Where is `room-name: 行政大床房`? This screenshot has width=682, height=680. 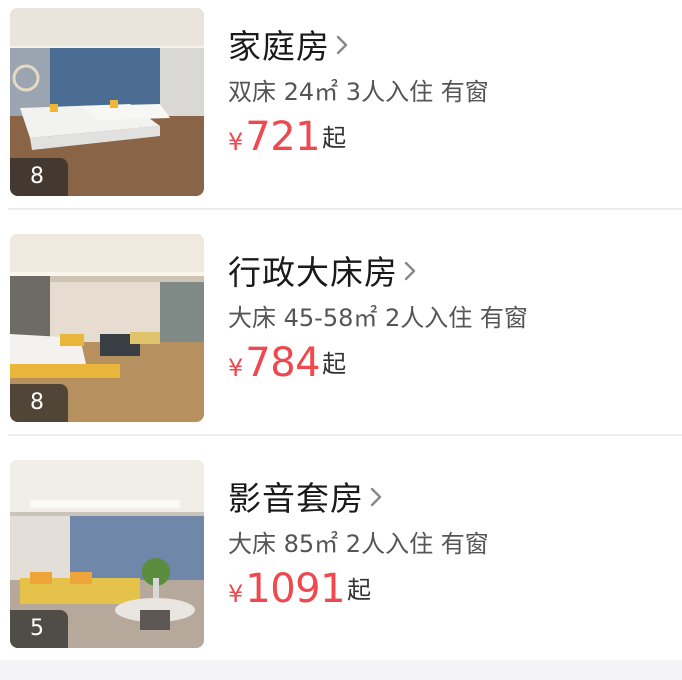
room-name: 行政大床房 is located at coordinates (313, 272).